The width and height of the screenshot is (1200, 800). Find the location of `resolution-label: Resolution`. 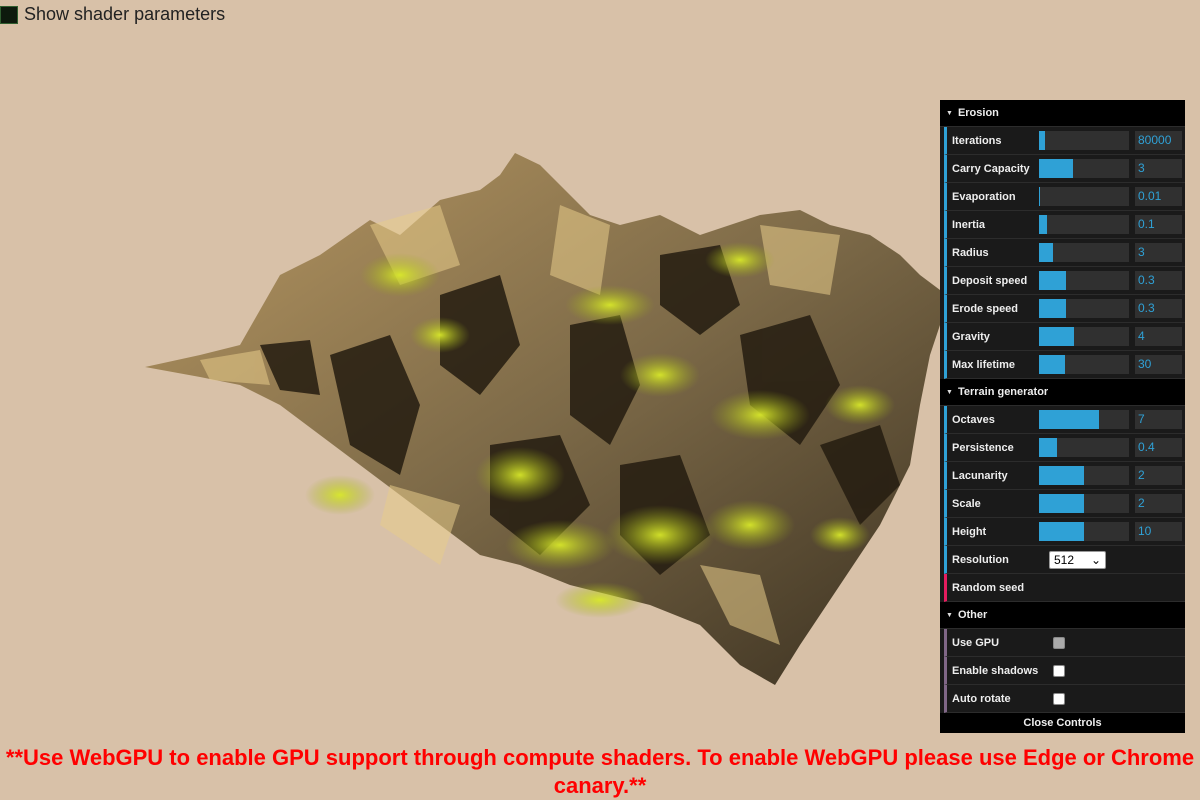

resolution-label: Resolution is located at coordinates (980, 559).